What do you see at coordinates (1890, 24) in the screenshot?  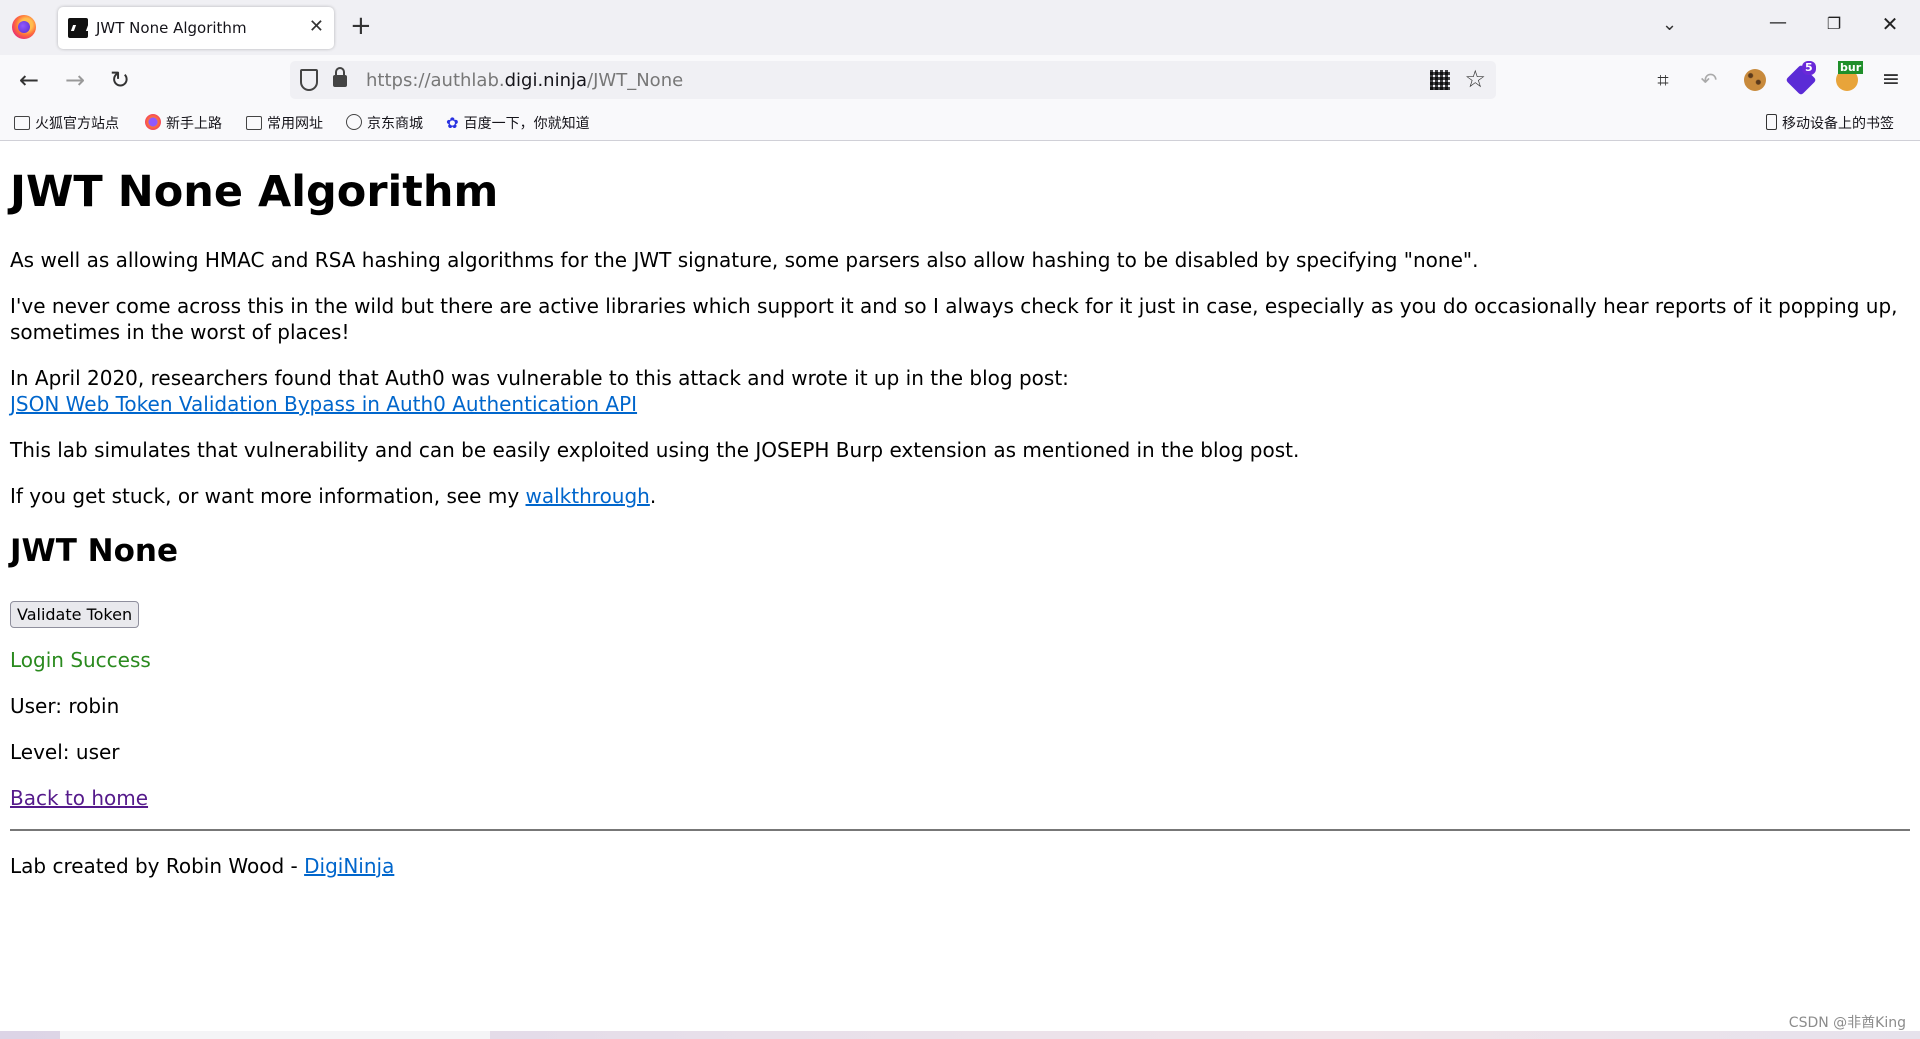 I see `window-close-button: ✕` at bounding box center [1890, 24].